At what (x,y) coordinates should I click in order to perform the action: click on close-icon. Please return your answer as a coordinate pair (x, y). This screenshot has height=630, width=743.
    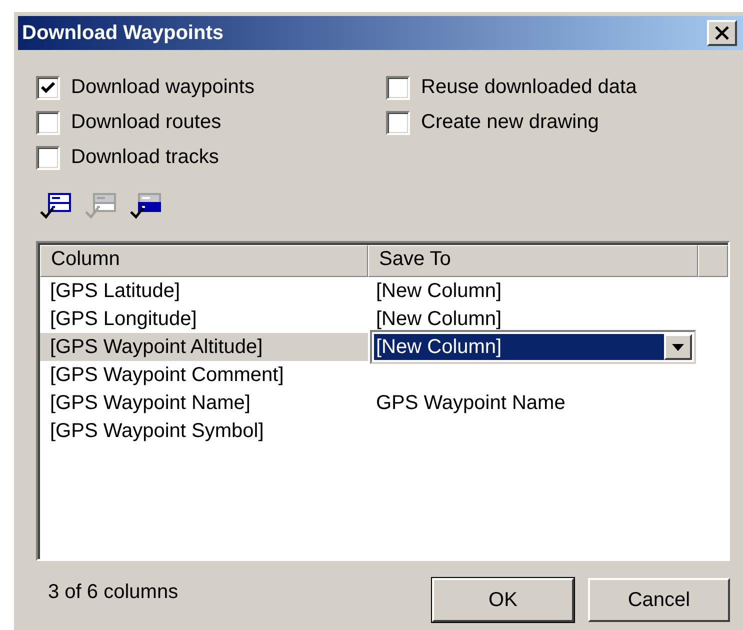
    Looking at the image, I should click on (722, 33).